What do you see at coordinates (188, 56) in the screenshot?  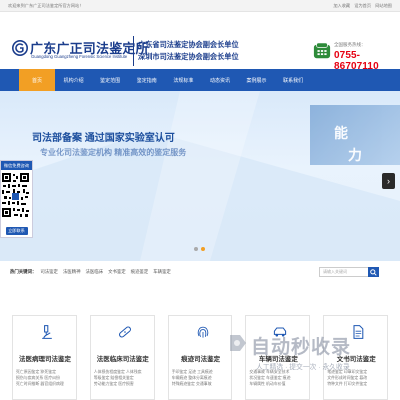 I see `association-line-2: 深圳市司法鉴定协会副会长单位` at bounding box center [188, 56].